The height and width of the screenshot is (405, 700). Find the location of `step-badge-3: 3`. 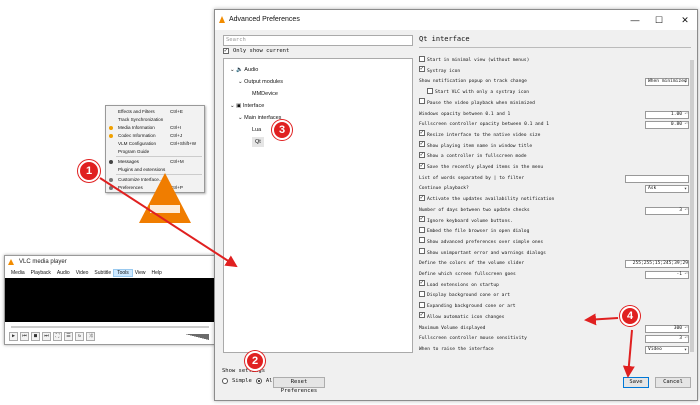

step-badge-3: 3 is located at coordinates (282, 130).